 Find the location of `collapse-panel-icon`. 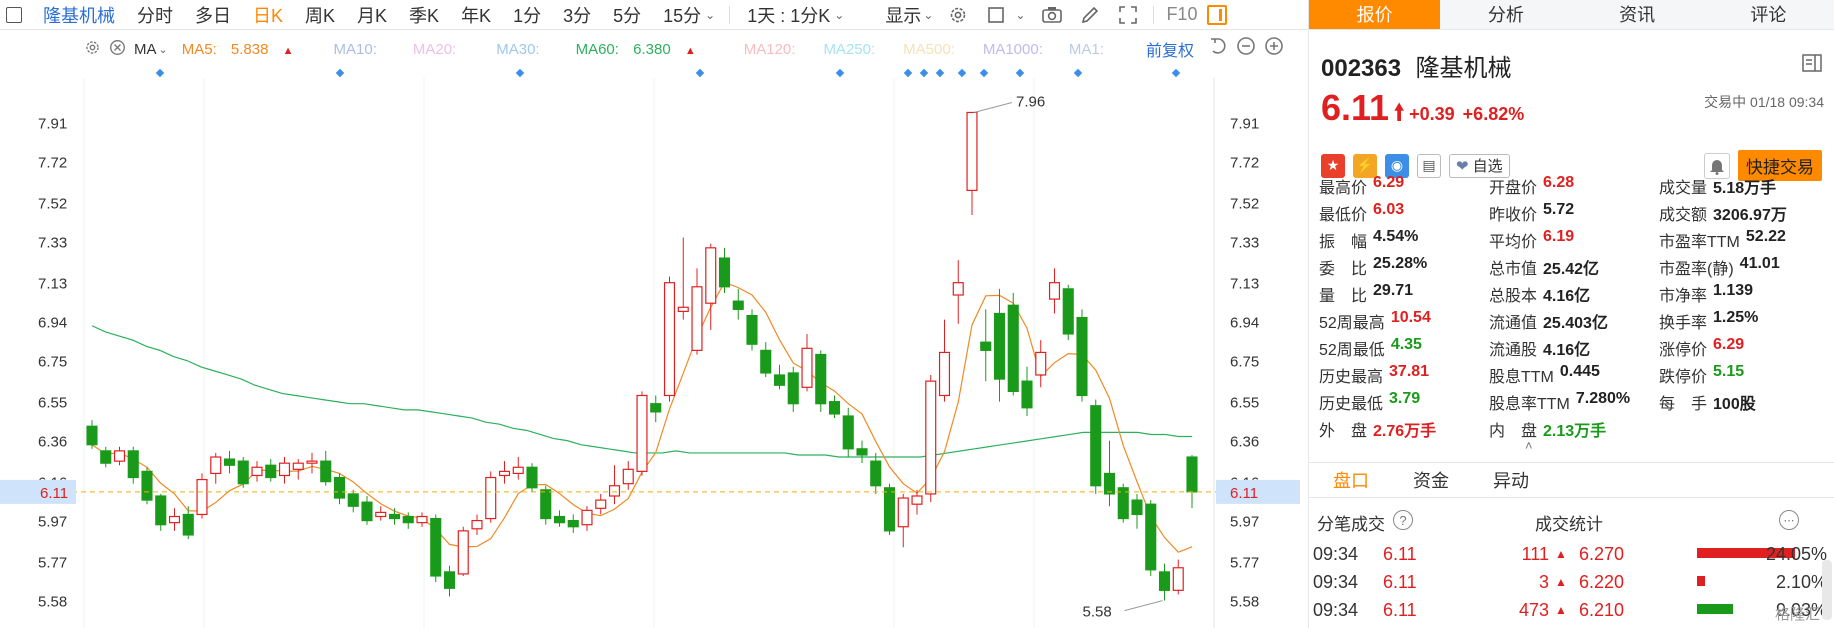

collapse-panel-icon is located at coordinates (1812, 65).